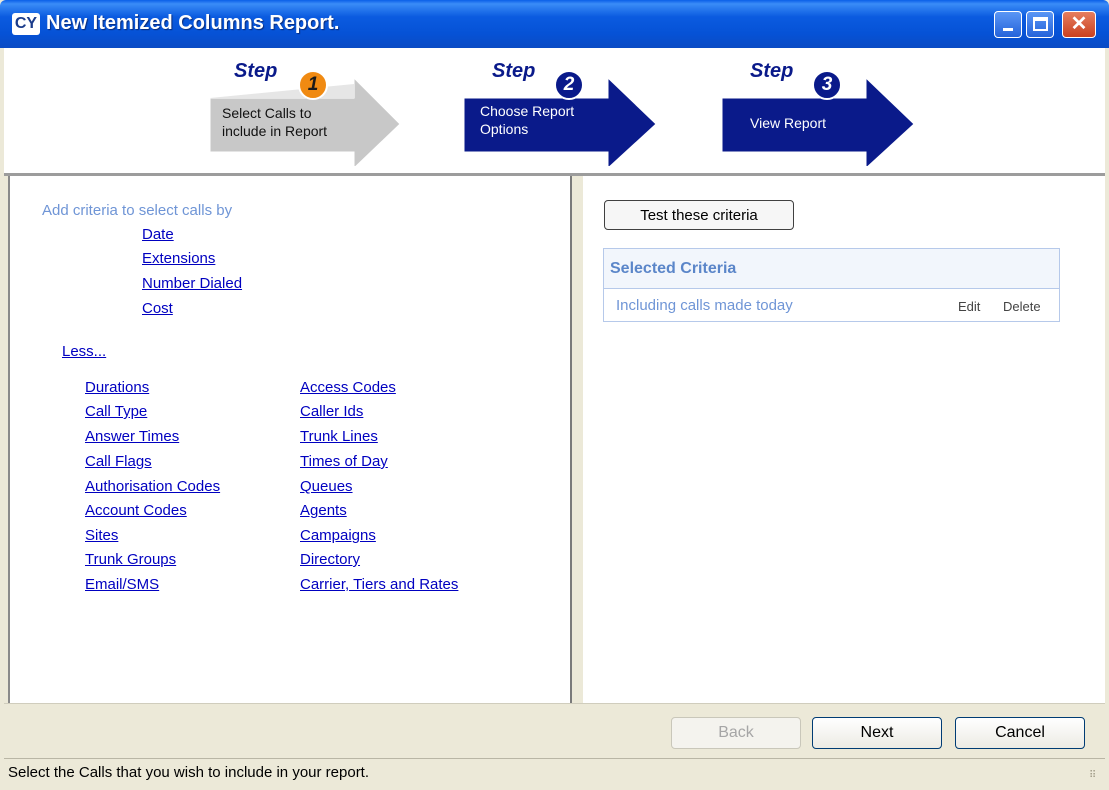 Image resolution: width=1109 pixels, height=790 pixels. What do you see at coordinates (330, 559) in the screenshot?
I see `criteria-link-directory: Directory` at bounding box center [330, 559].